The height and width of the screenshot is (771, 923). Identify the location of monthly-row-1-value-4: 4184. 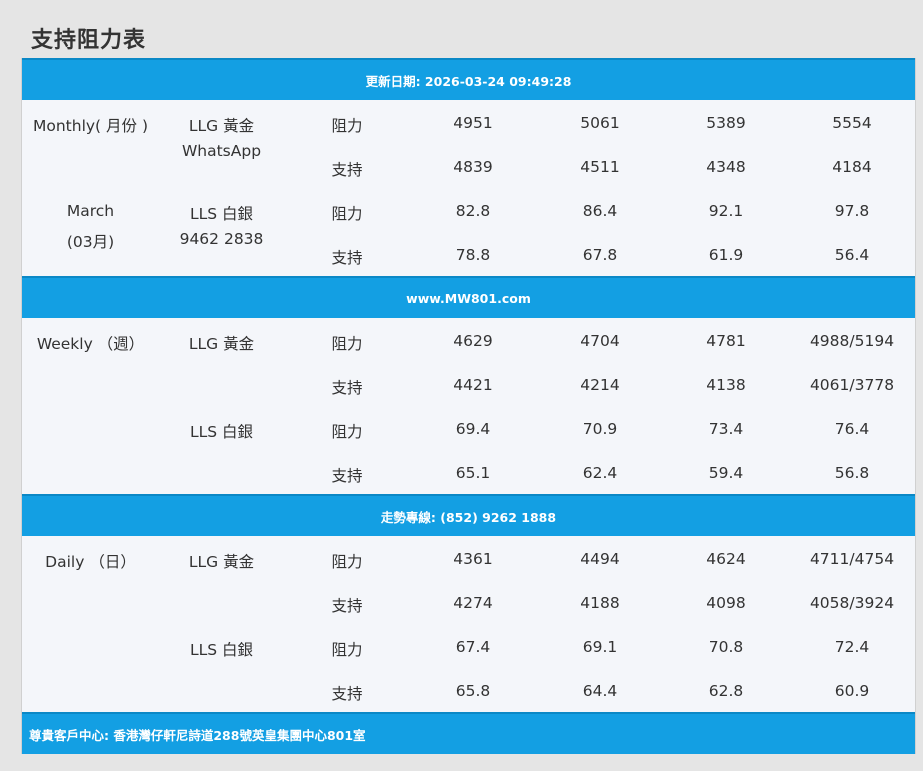
(852, 167).